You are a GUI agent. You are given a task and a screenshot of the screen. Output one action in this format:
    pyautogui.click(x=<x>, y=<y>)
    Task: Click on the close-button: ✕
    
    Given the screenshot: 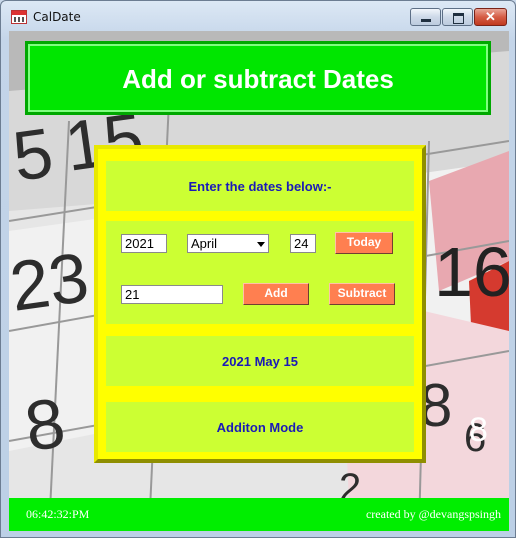 What is the action you would take?
    pyautogui.click(x=490, y=17)
    